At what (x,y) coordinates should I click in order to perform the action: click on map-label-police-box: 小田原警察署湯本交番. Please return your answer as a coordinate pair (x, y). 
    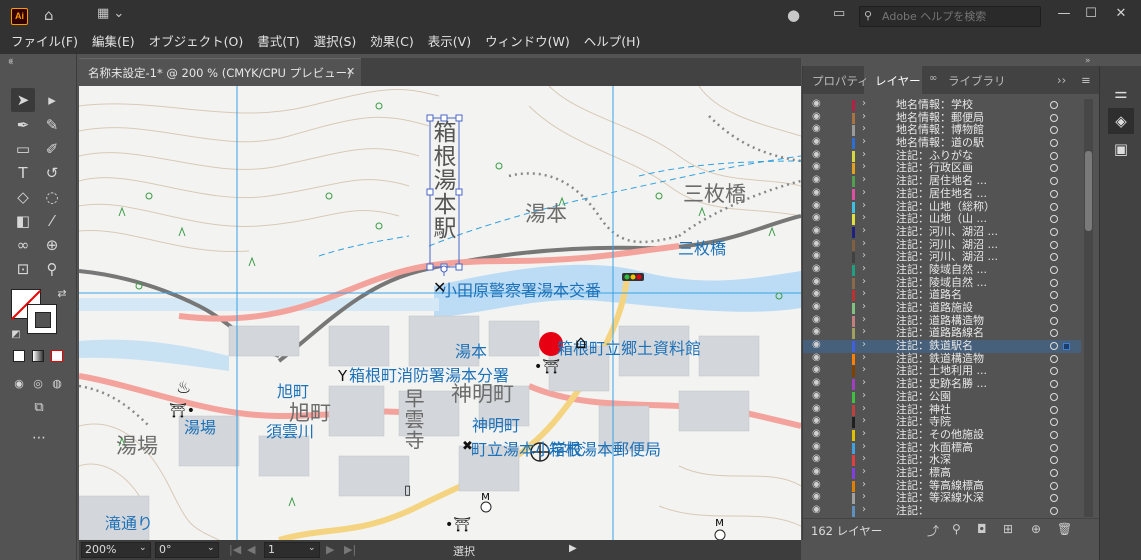
    Looking at the image, I should click on (521, 291).